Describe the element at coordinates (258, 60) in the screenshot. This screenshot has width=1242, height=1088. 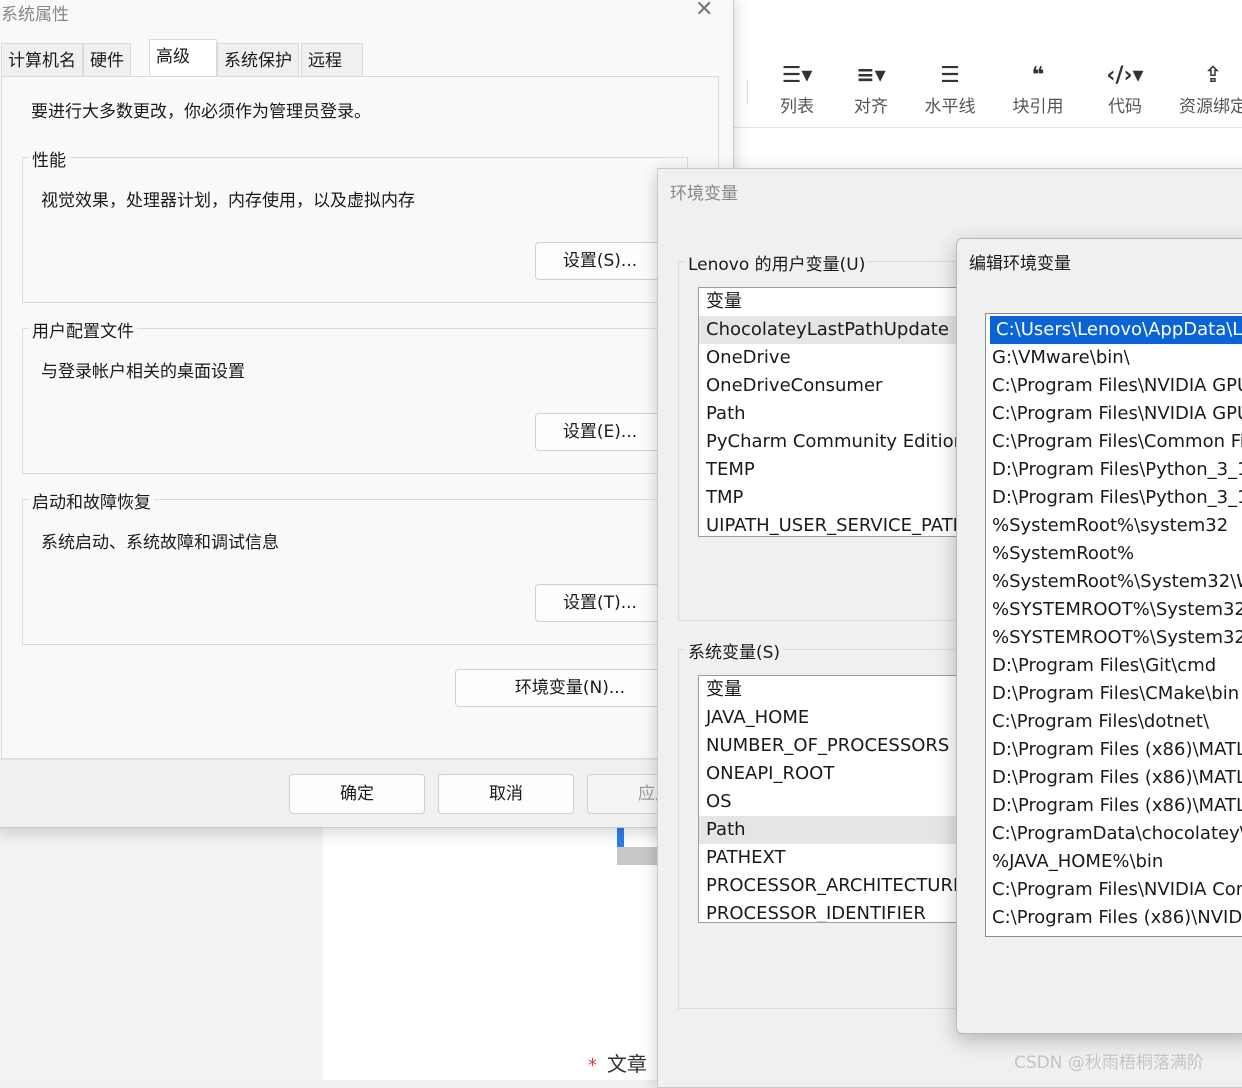
I see `tab-system-protection: 系统保护` at that location.